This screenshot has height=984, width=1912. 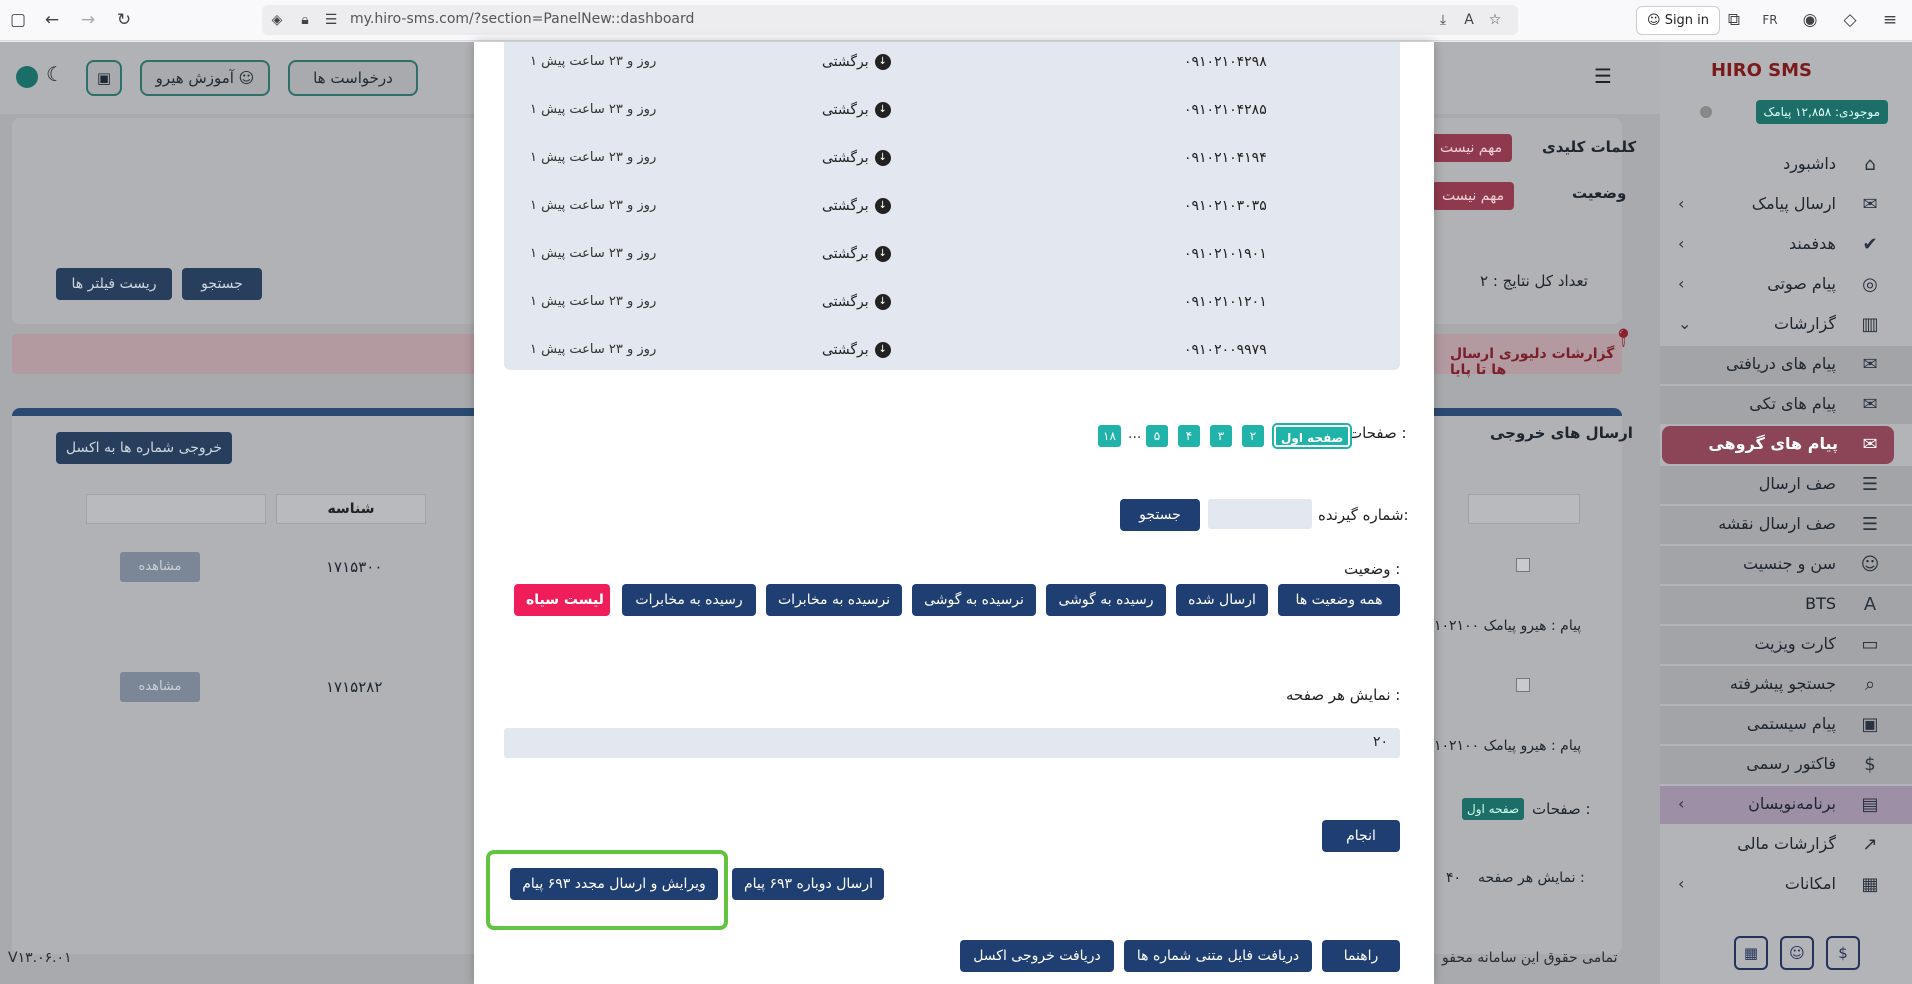 What do you see at coordinates (1493, 809) in the screenshot?
I see `bg-first-page: صفحه اول` at bounding box center [1493, 809].